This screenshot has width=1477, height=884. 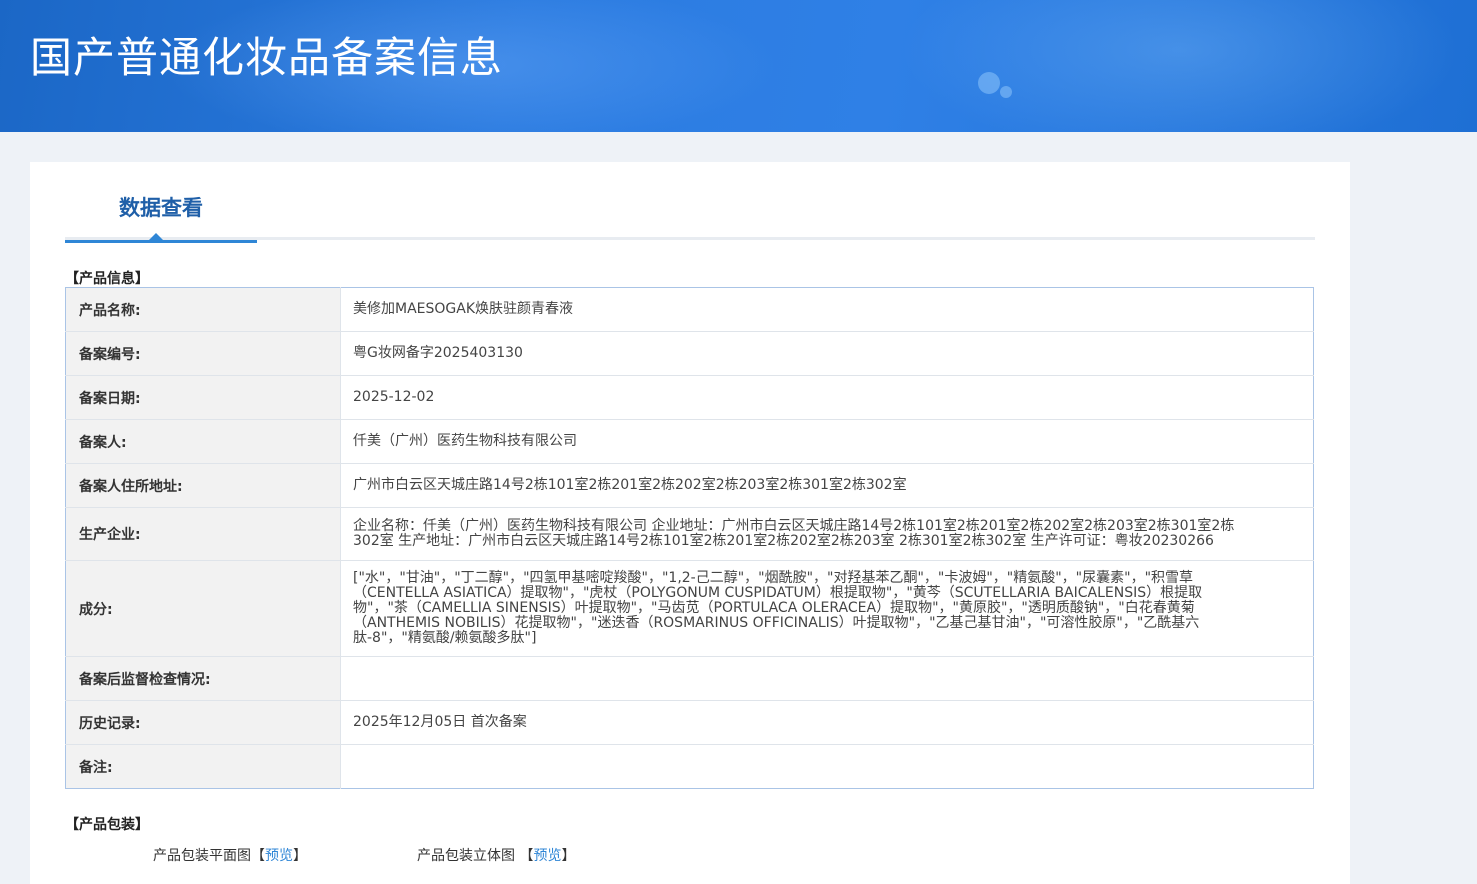 I want to click on field-label: 备案后监督检查情况:, so click(x=203, y=678).